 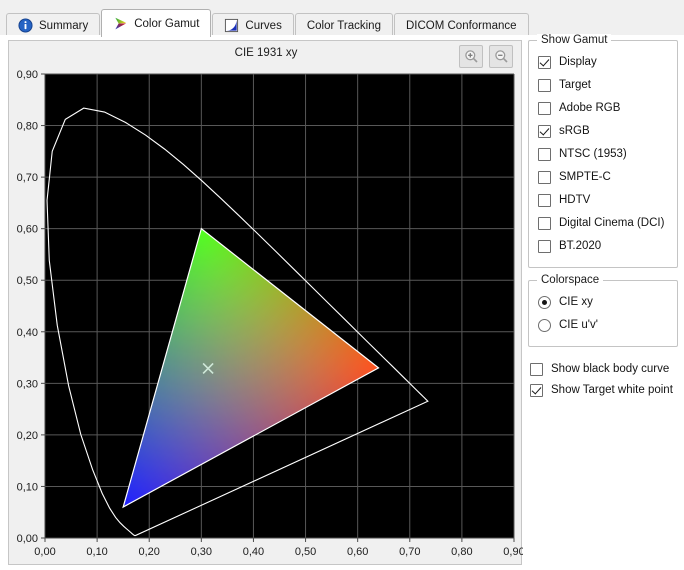 What do you see at coordinates (544, 62) in the screenshot?
I see `checkbox-box-display` at bounding box center [544, 62].